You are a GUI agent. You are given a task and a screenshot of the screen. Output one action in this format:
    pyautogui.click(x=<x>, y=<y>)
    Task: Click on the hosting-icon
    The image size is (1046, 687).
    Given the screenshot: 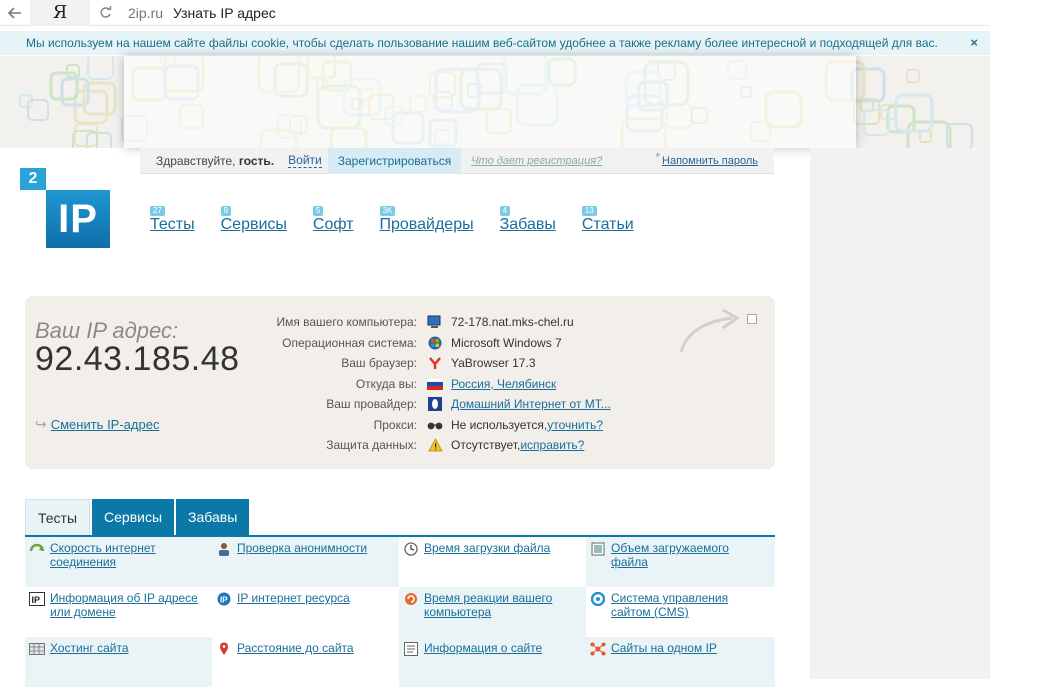 What is the action you would take?
    pyautogui.click(x=37, y=649)
    